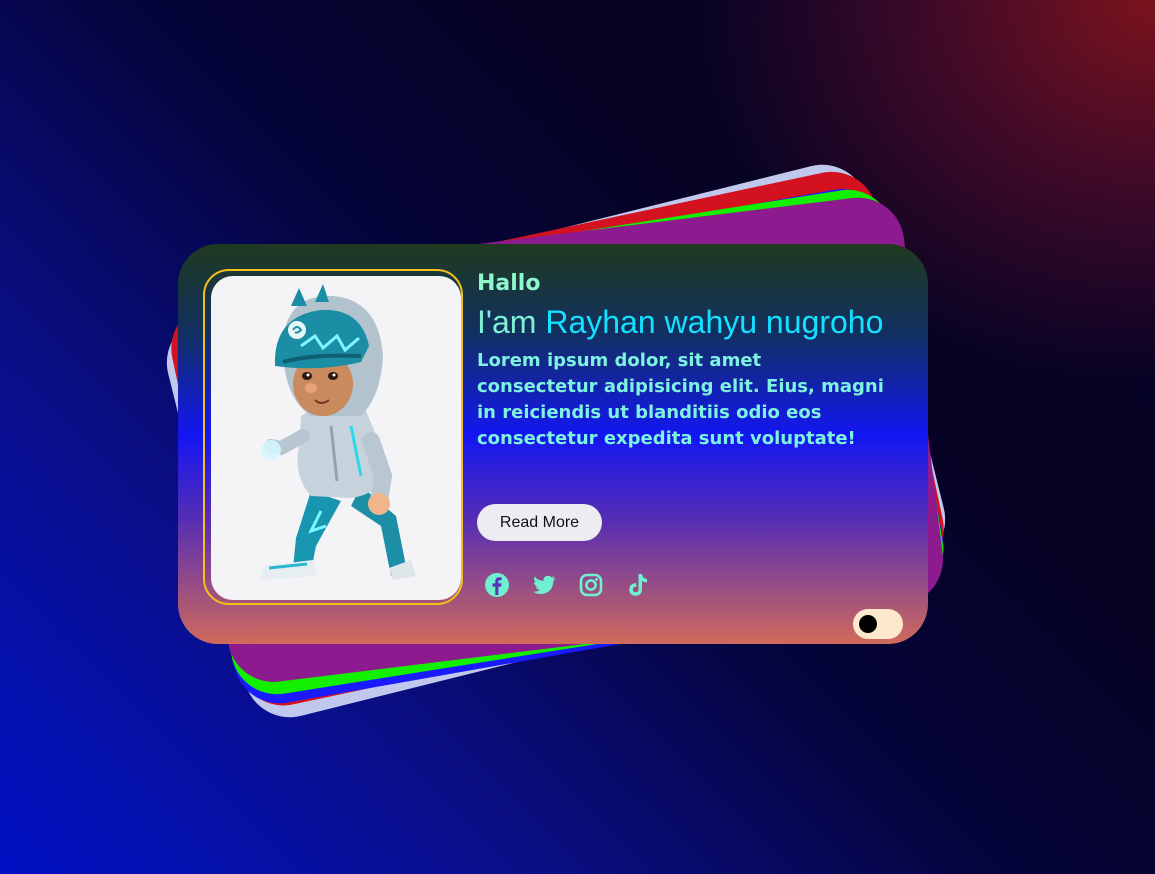  Describe the element at coordinates (868, 624) in the screenshot. I see `toggle-knob` at that location.